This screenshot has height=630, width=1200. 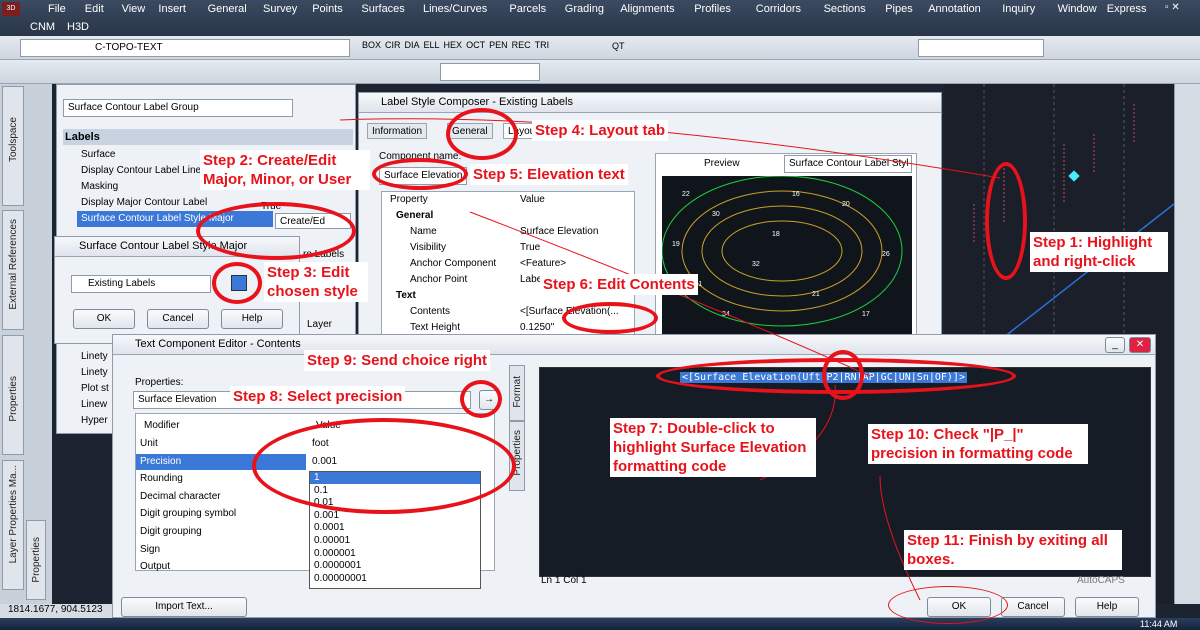 I want to click on ellipse-send-right, so click(x=481, y=399).